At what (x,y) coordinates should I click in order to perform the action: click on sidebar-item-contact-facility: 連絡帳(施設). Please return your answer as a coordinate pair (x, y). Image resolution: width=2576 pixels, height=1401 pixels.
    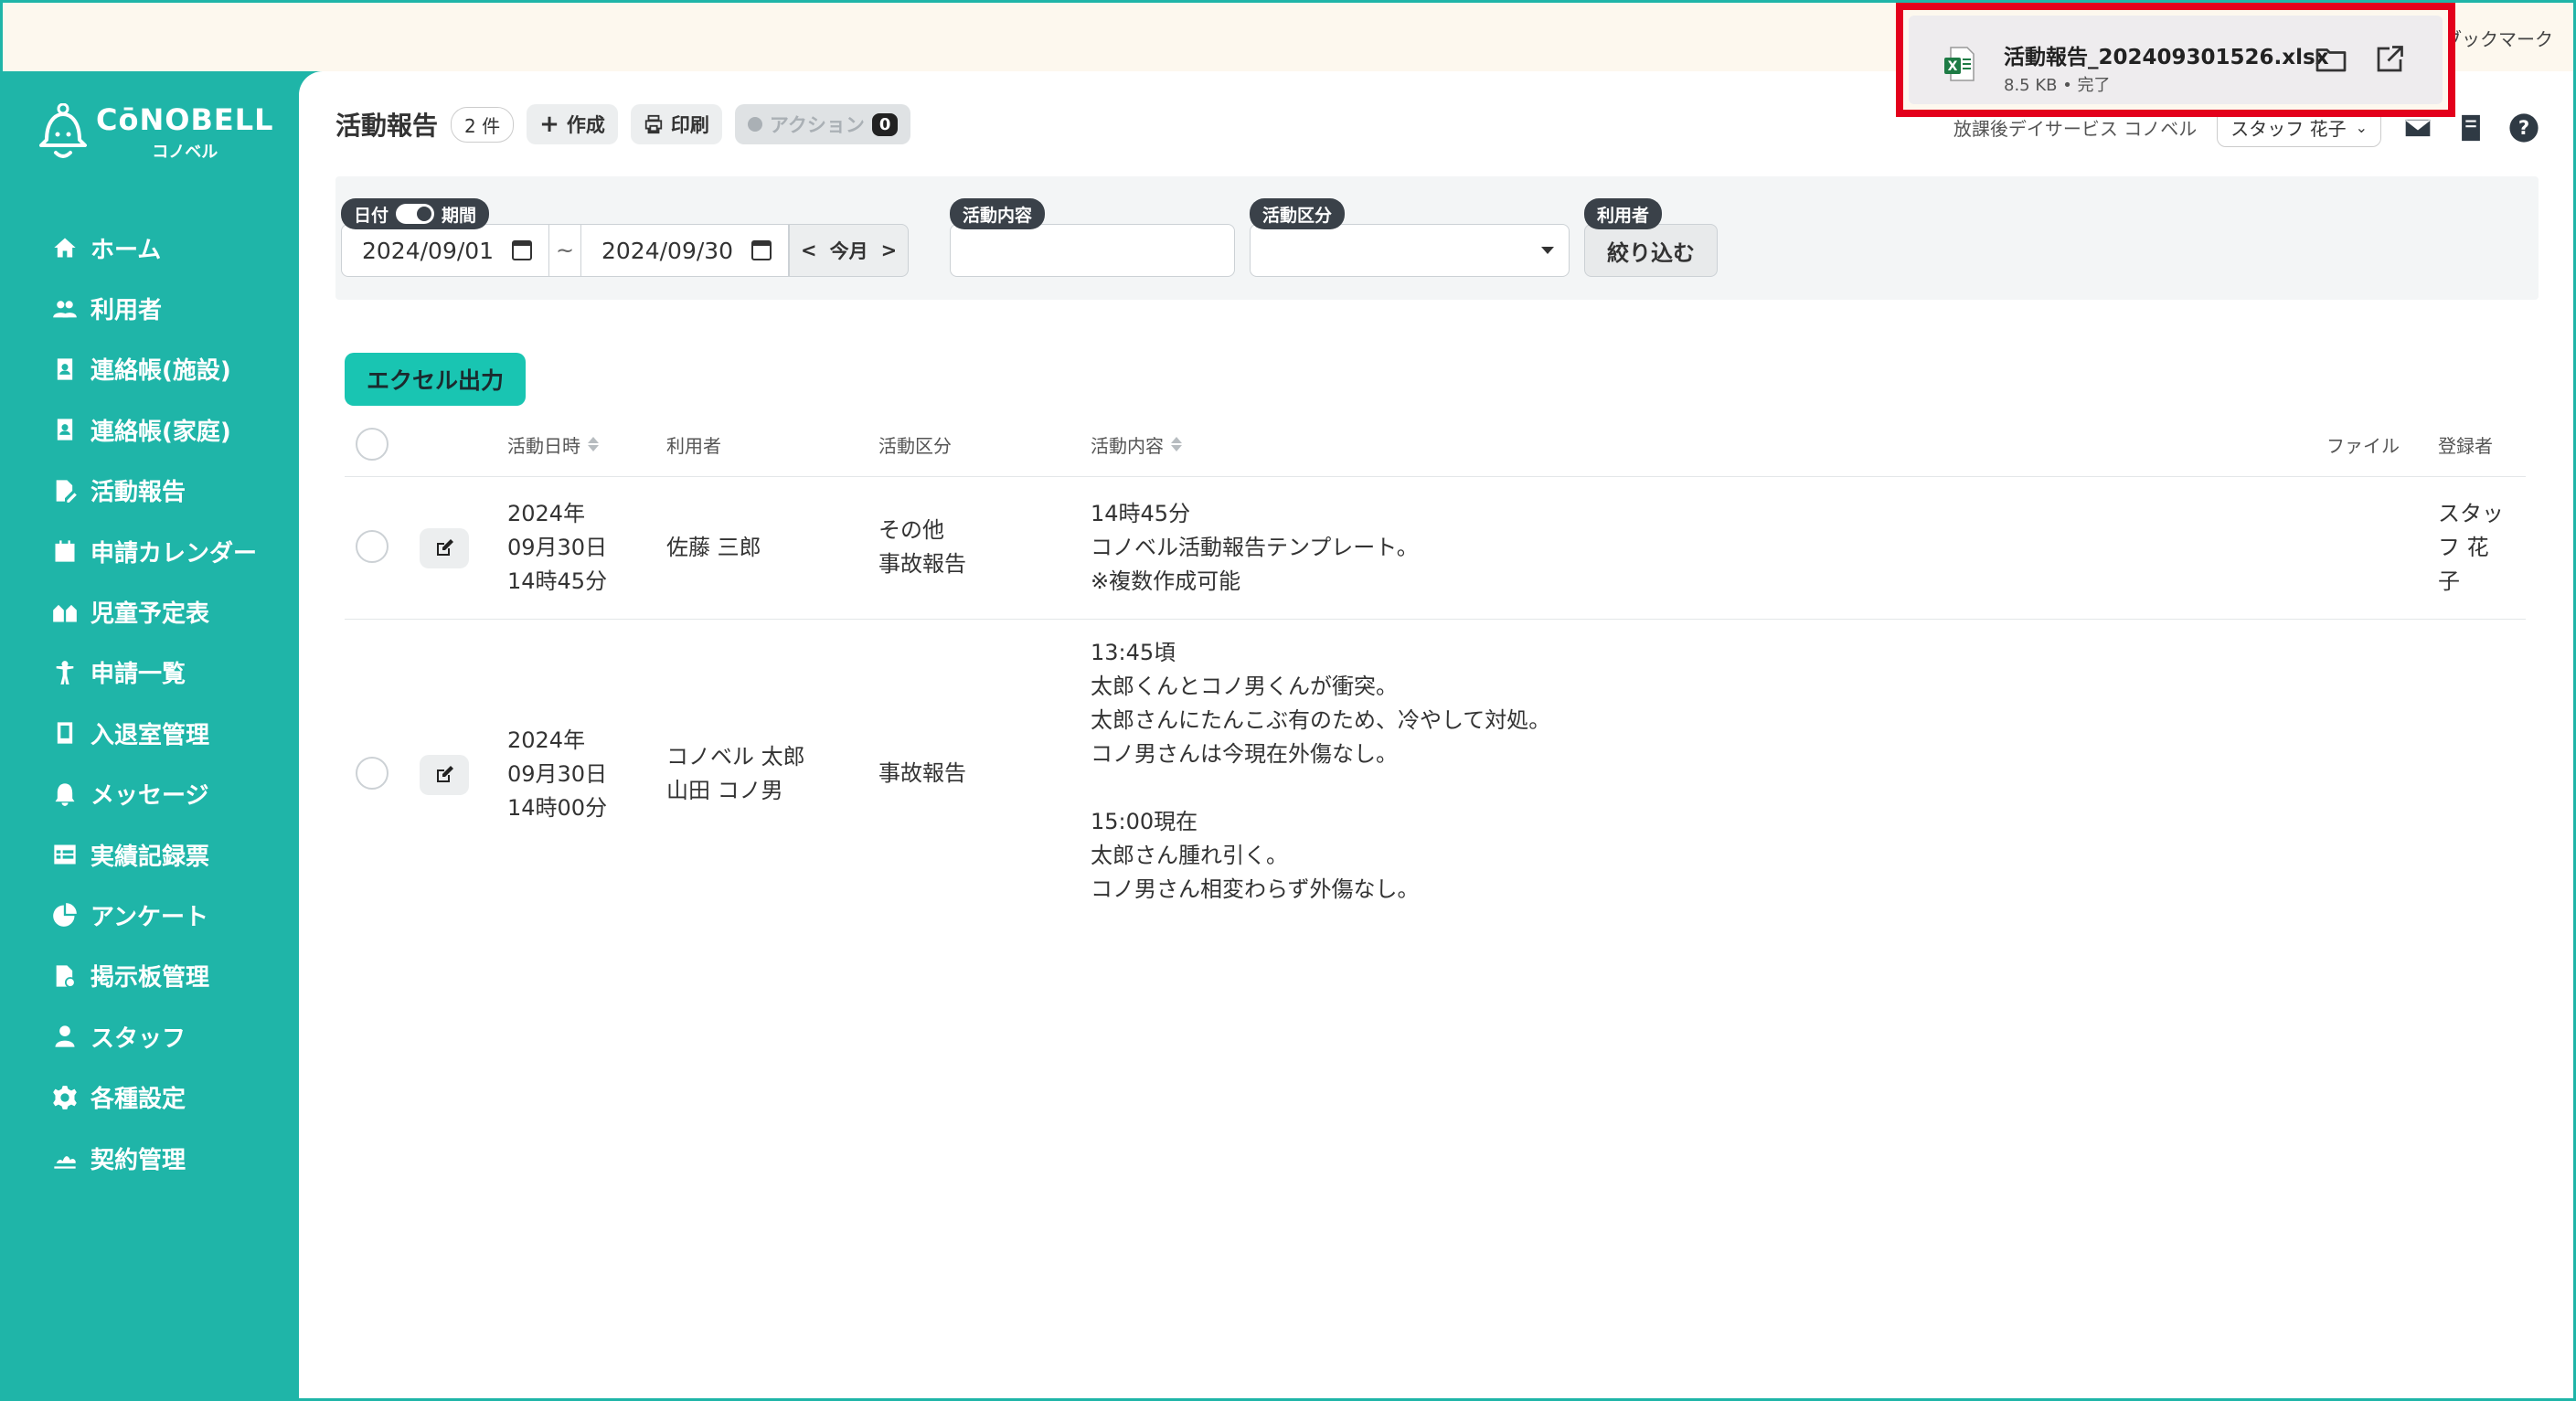
    Looking at the image, I should click on (151, 369).